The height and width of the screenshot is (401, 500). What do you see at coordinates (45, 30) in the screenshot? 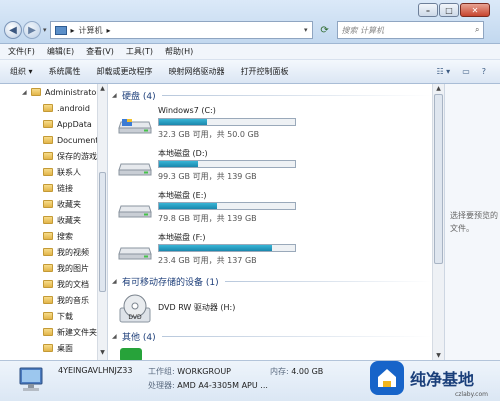
I see `history-dropdown-icon: ▾` at bounding box center [45, 30].